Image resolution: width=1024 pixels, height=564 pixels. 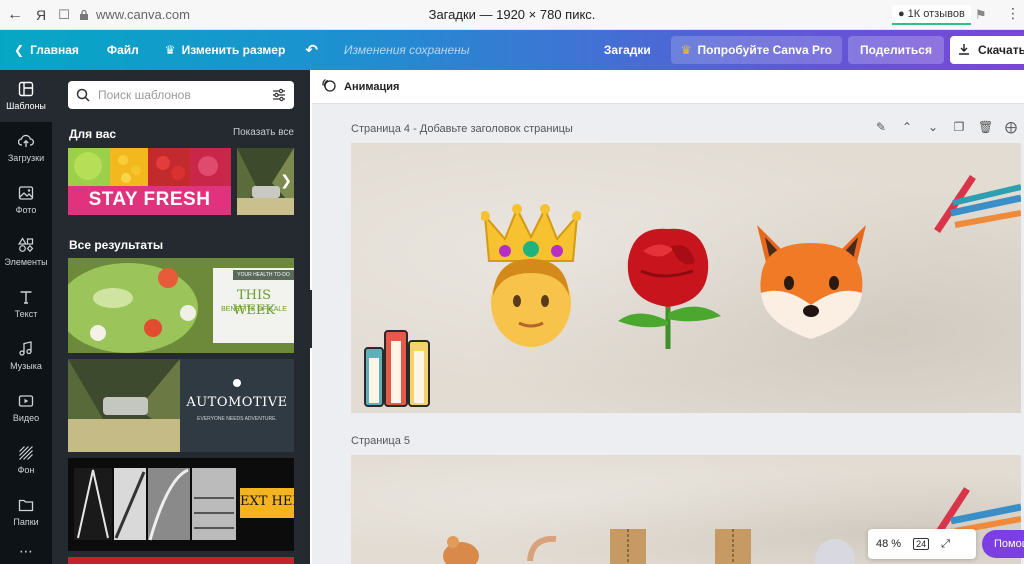 What do you see at coordinates (84, 15) in the screenshot?
I see `lock-icon` at bounding box center [84, 15].